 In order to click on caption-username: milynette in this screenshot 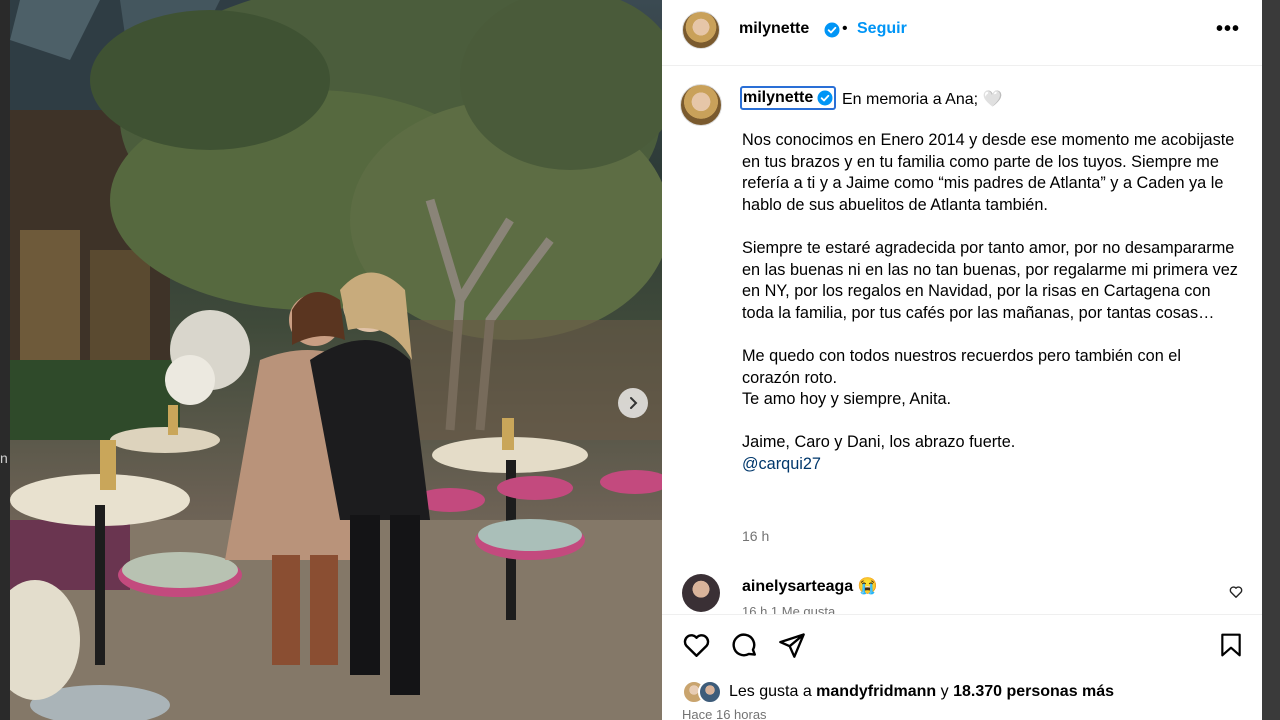, I will do `click(777, 98)`.